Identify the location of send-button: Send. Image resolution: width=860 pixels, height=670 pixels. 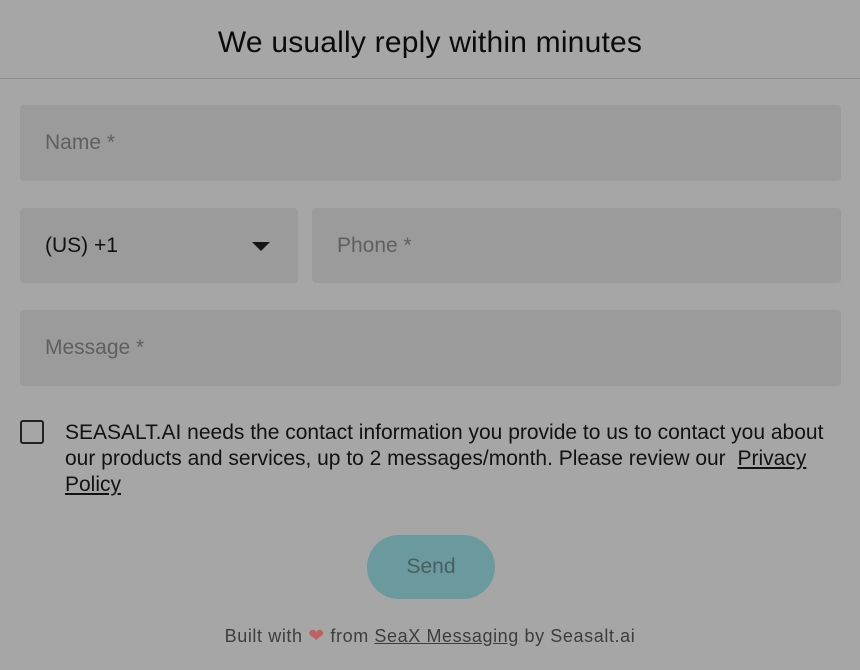
(431, 567).